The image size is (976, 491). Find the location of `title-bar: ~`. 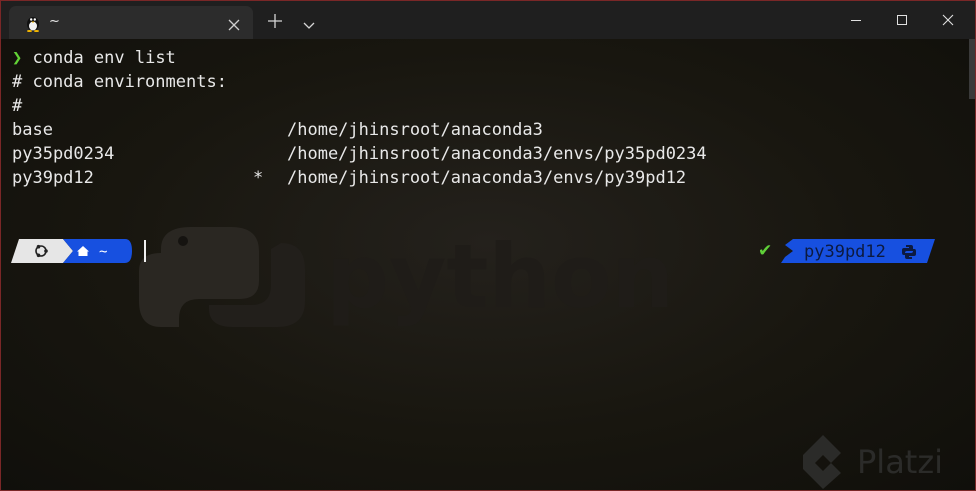

title-bar: ~ is located at coordinates (488, 20).